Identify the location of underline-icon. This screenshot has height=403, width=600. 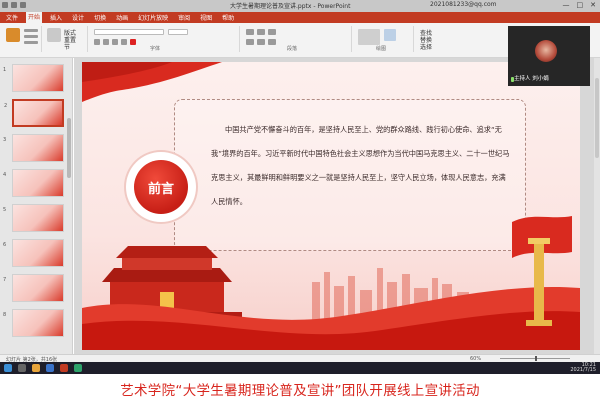
(115, 42).